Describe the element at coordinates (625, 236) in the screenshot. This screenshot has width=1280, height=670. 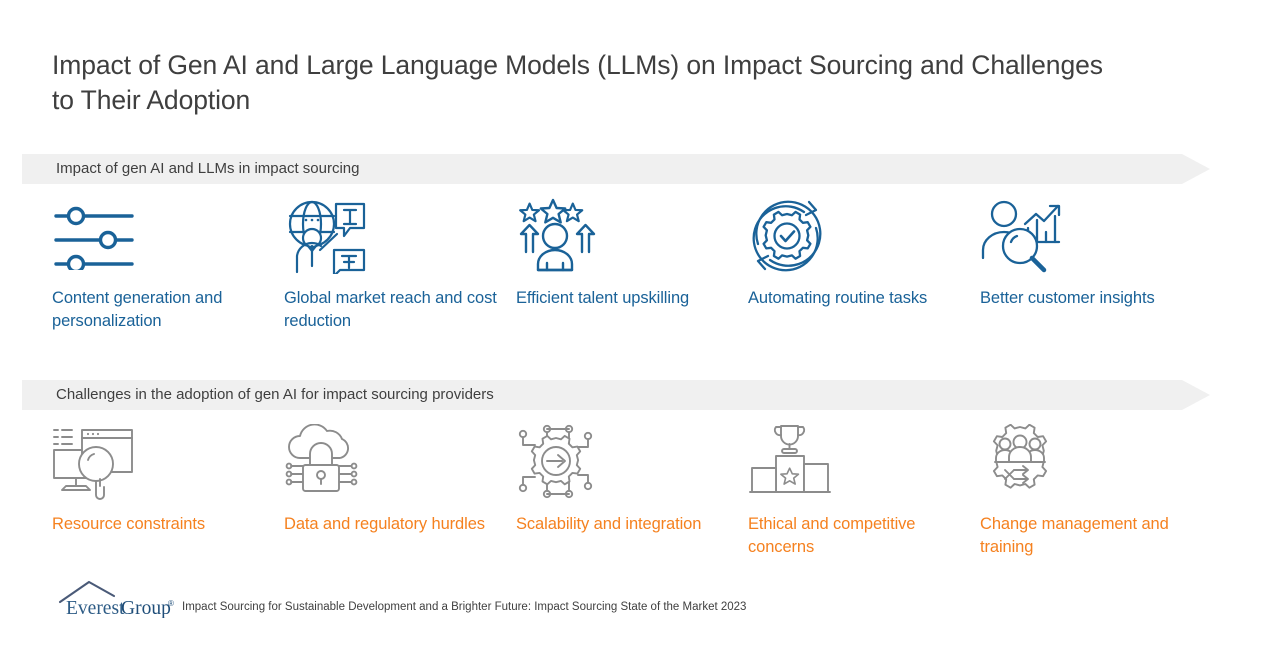
I see `person-stars-upskilling-icon` at that location.